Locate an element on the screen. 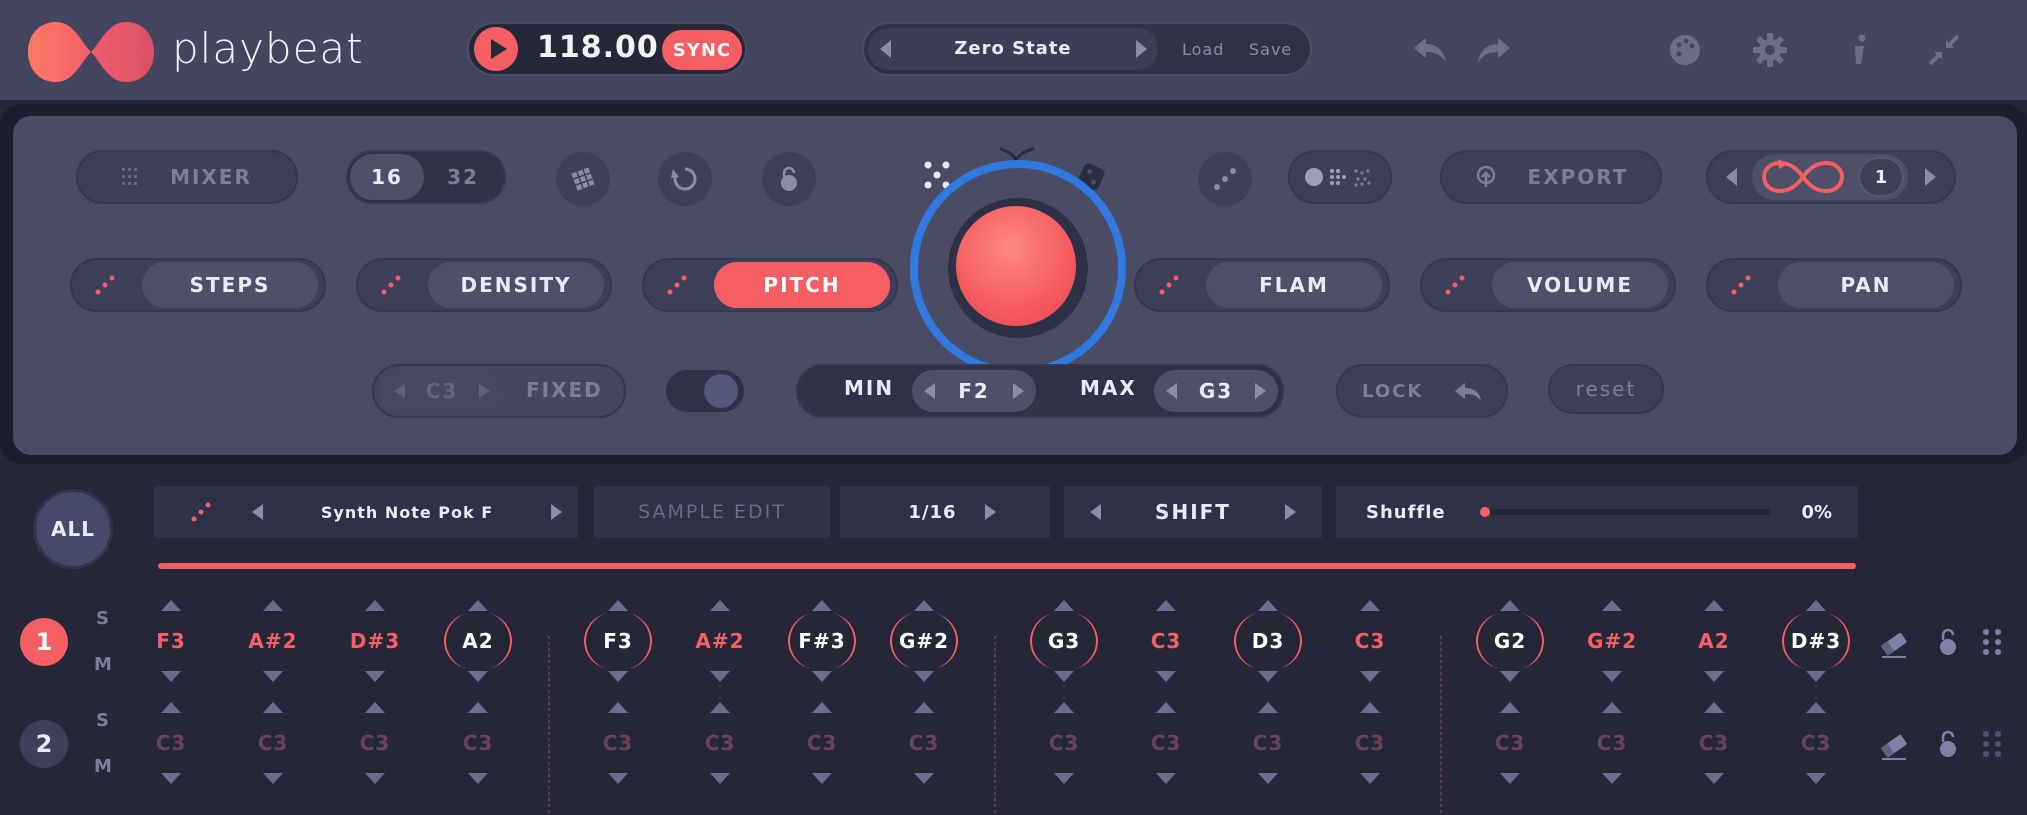 The width and height of the screenshot is (2027, 815). max-note-selector: G3 is located at coordinates (1216, 391).